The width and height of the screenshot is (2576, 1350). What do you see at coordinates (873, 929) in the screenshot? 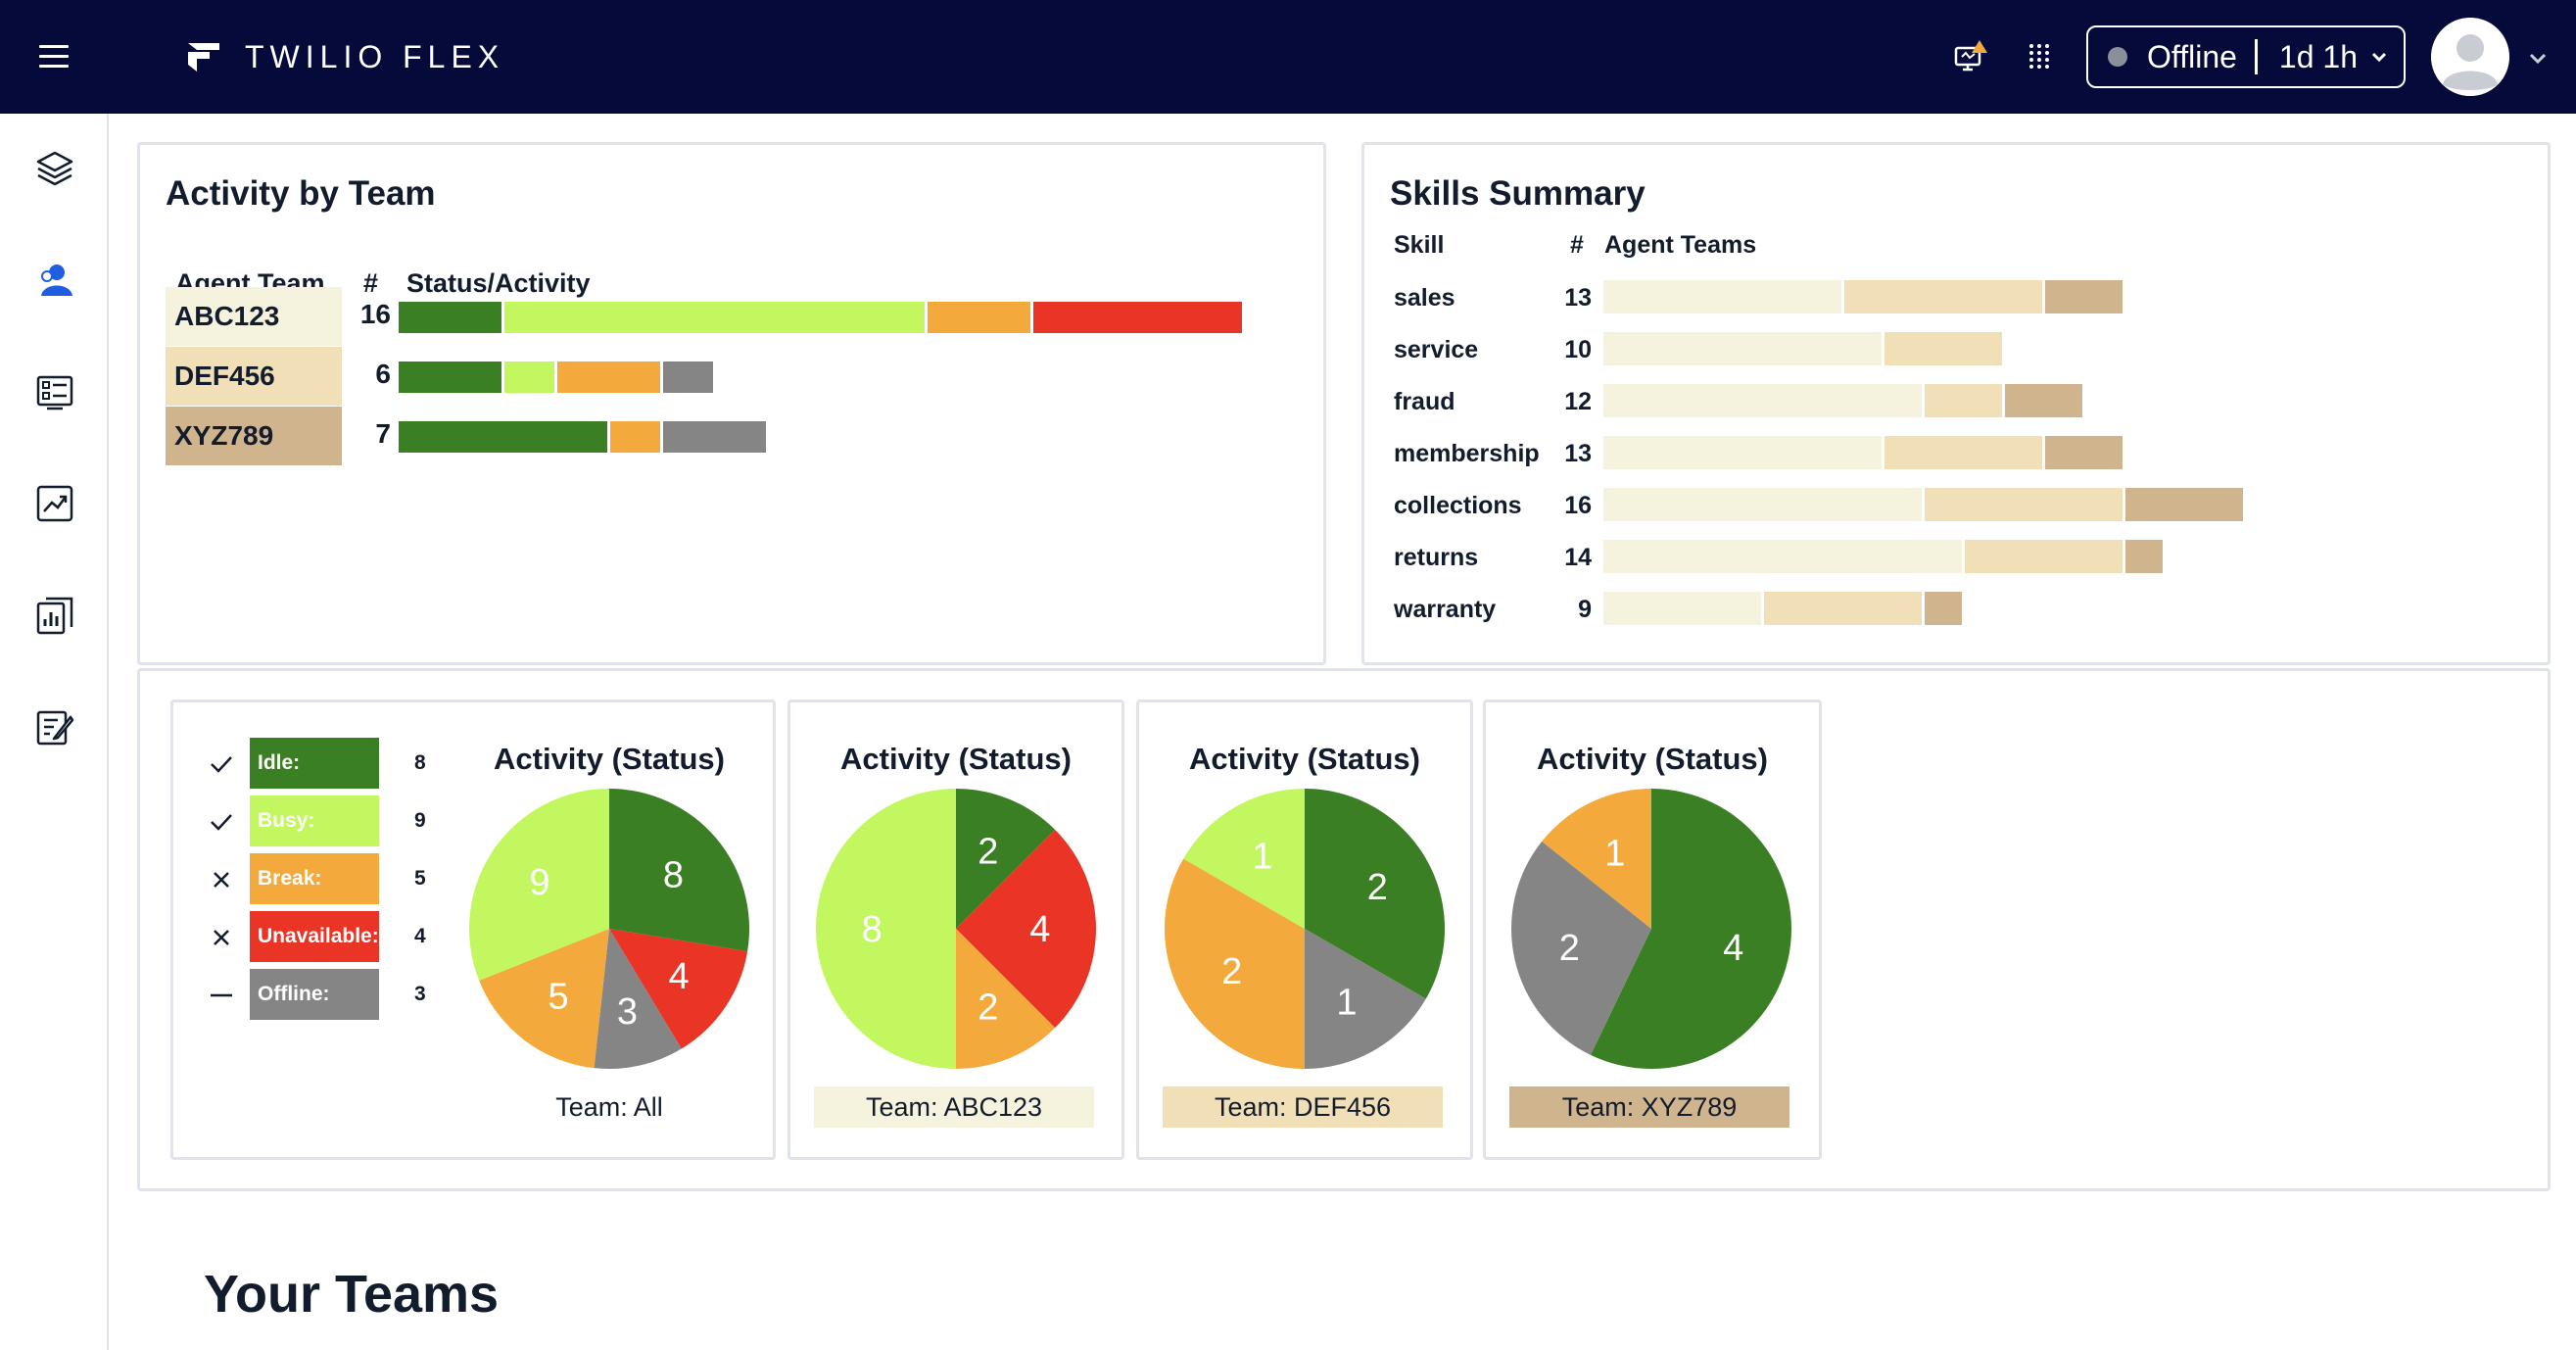
I see `pie-label-busy: 8` at bounding box center [873, 929].